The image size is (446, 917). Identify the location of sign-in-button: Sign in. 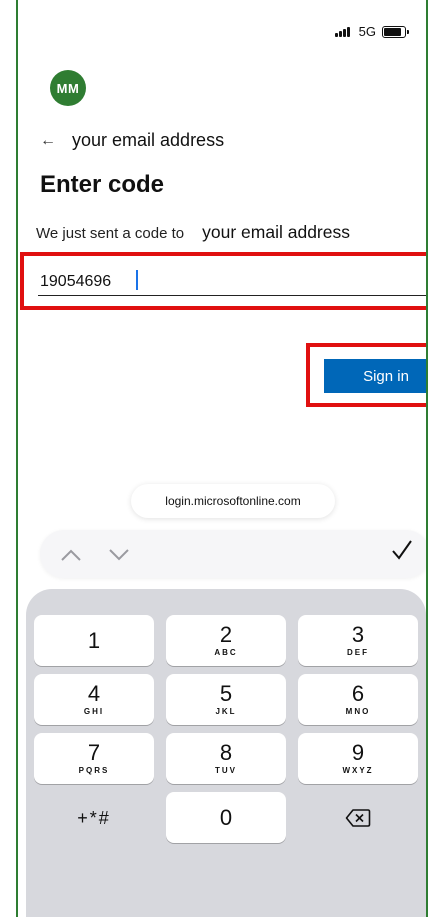
(375, 376).